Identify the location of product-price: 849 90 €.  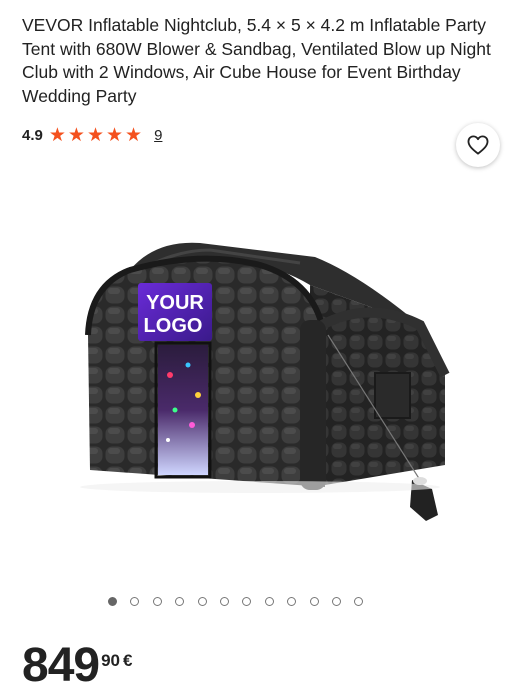
(77, 666).